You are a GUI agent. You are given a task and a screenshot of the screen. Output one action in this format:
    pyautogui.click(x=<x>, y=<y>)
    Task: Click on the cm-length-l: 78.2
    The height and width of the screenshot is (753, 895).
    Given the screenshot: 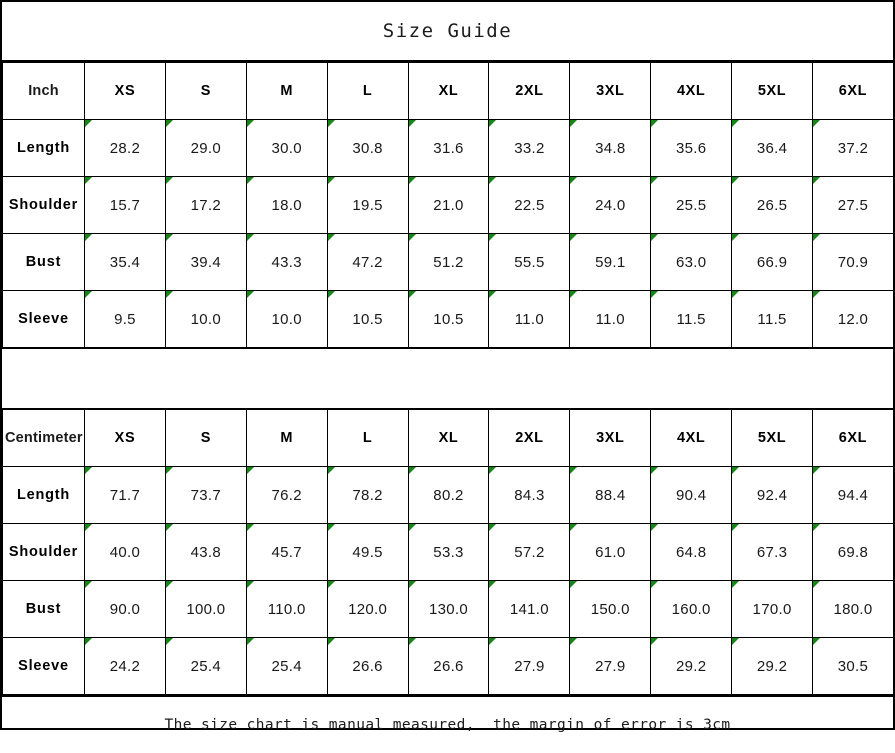 What is the action you would take?
    pyautogui.click(x=367, y=495)
    